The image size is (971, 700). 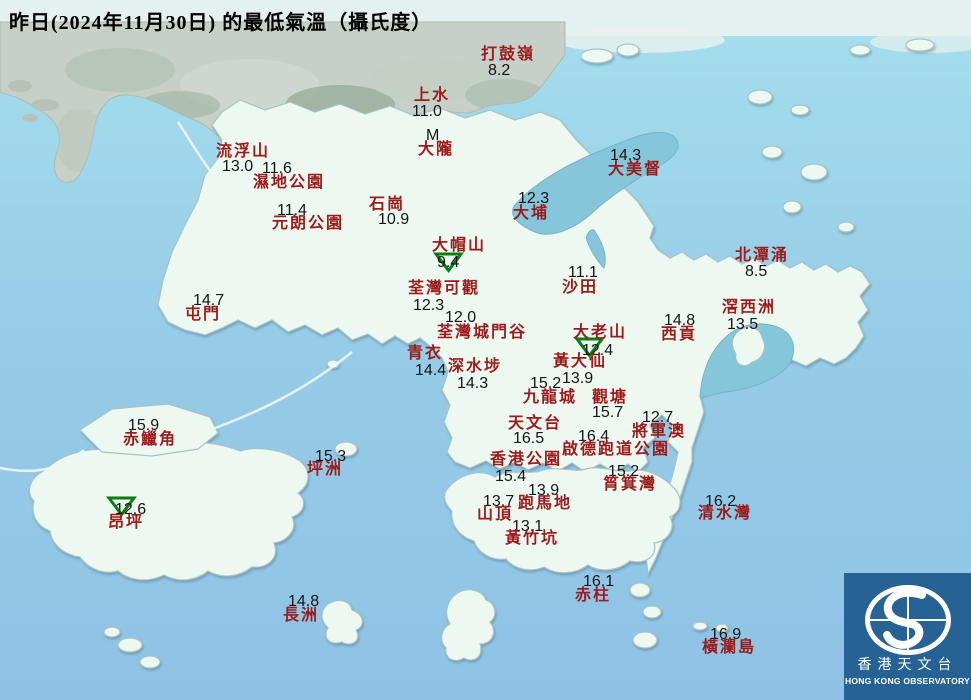 What do you see at coordinates (459, 245) in the screenshot?
I see `station-name-label: 大帽山` at bounding box center [459, 245].